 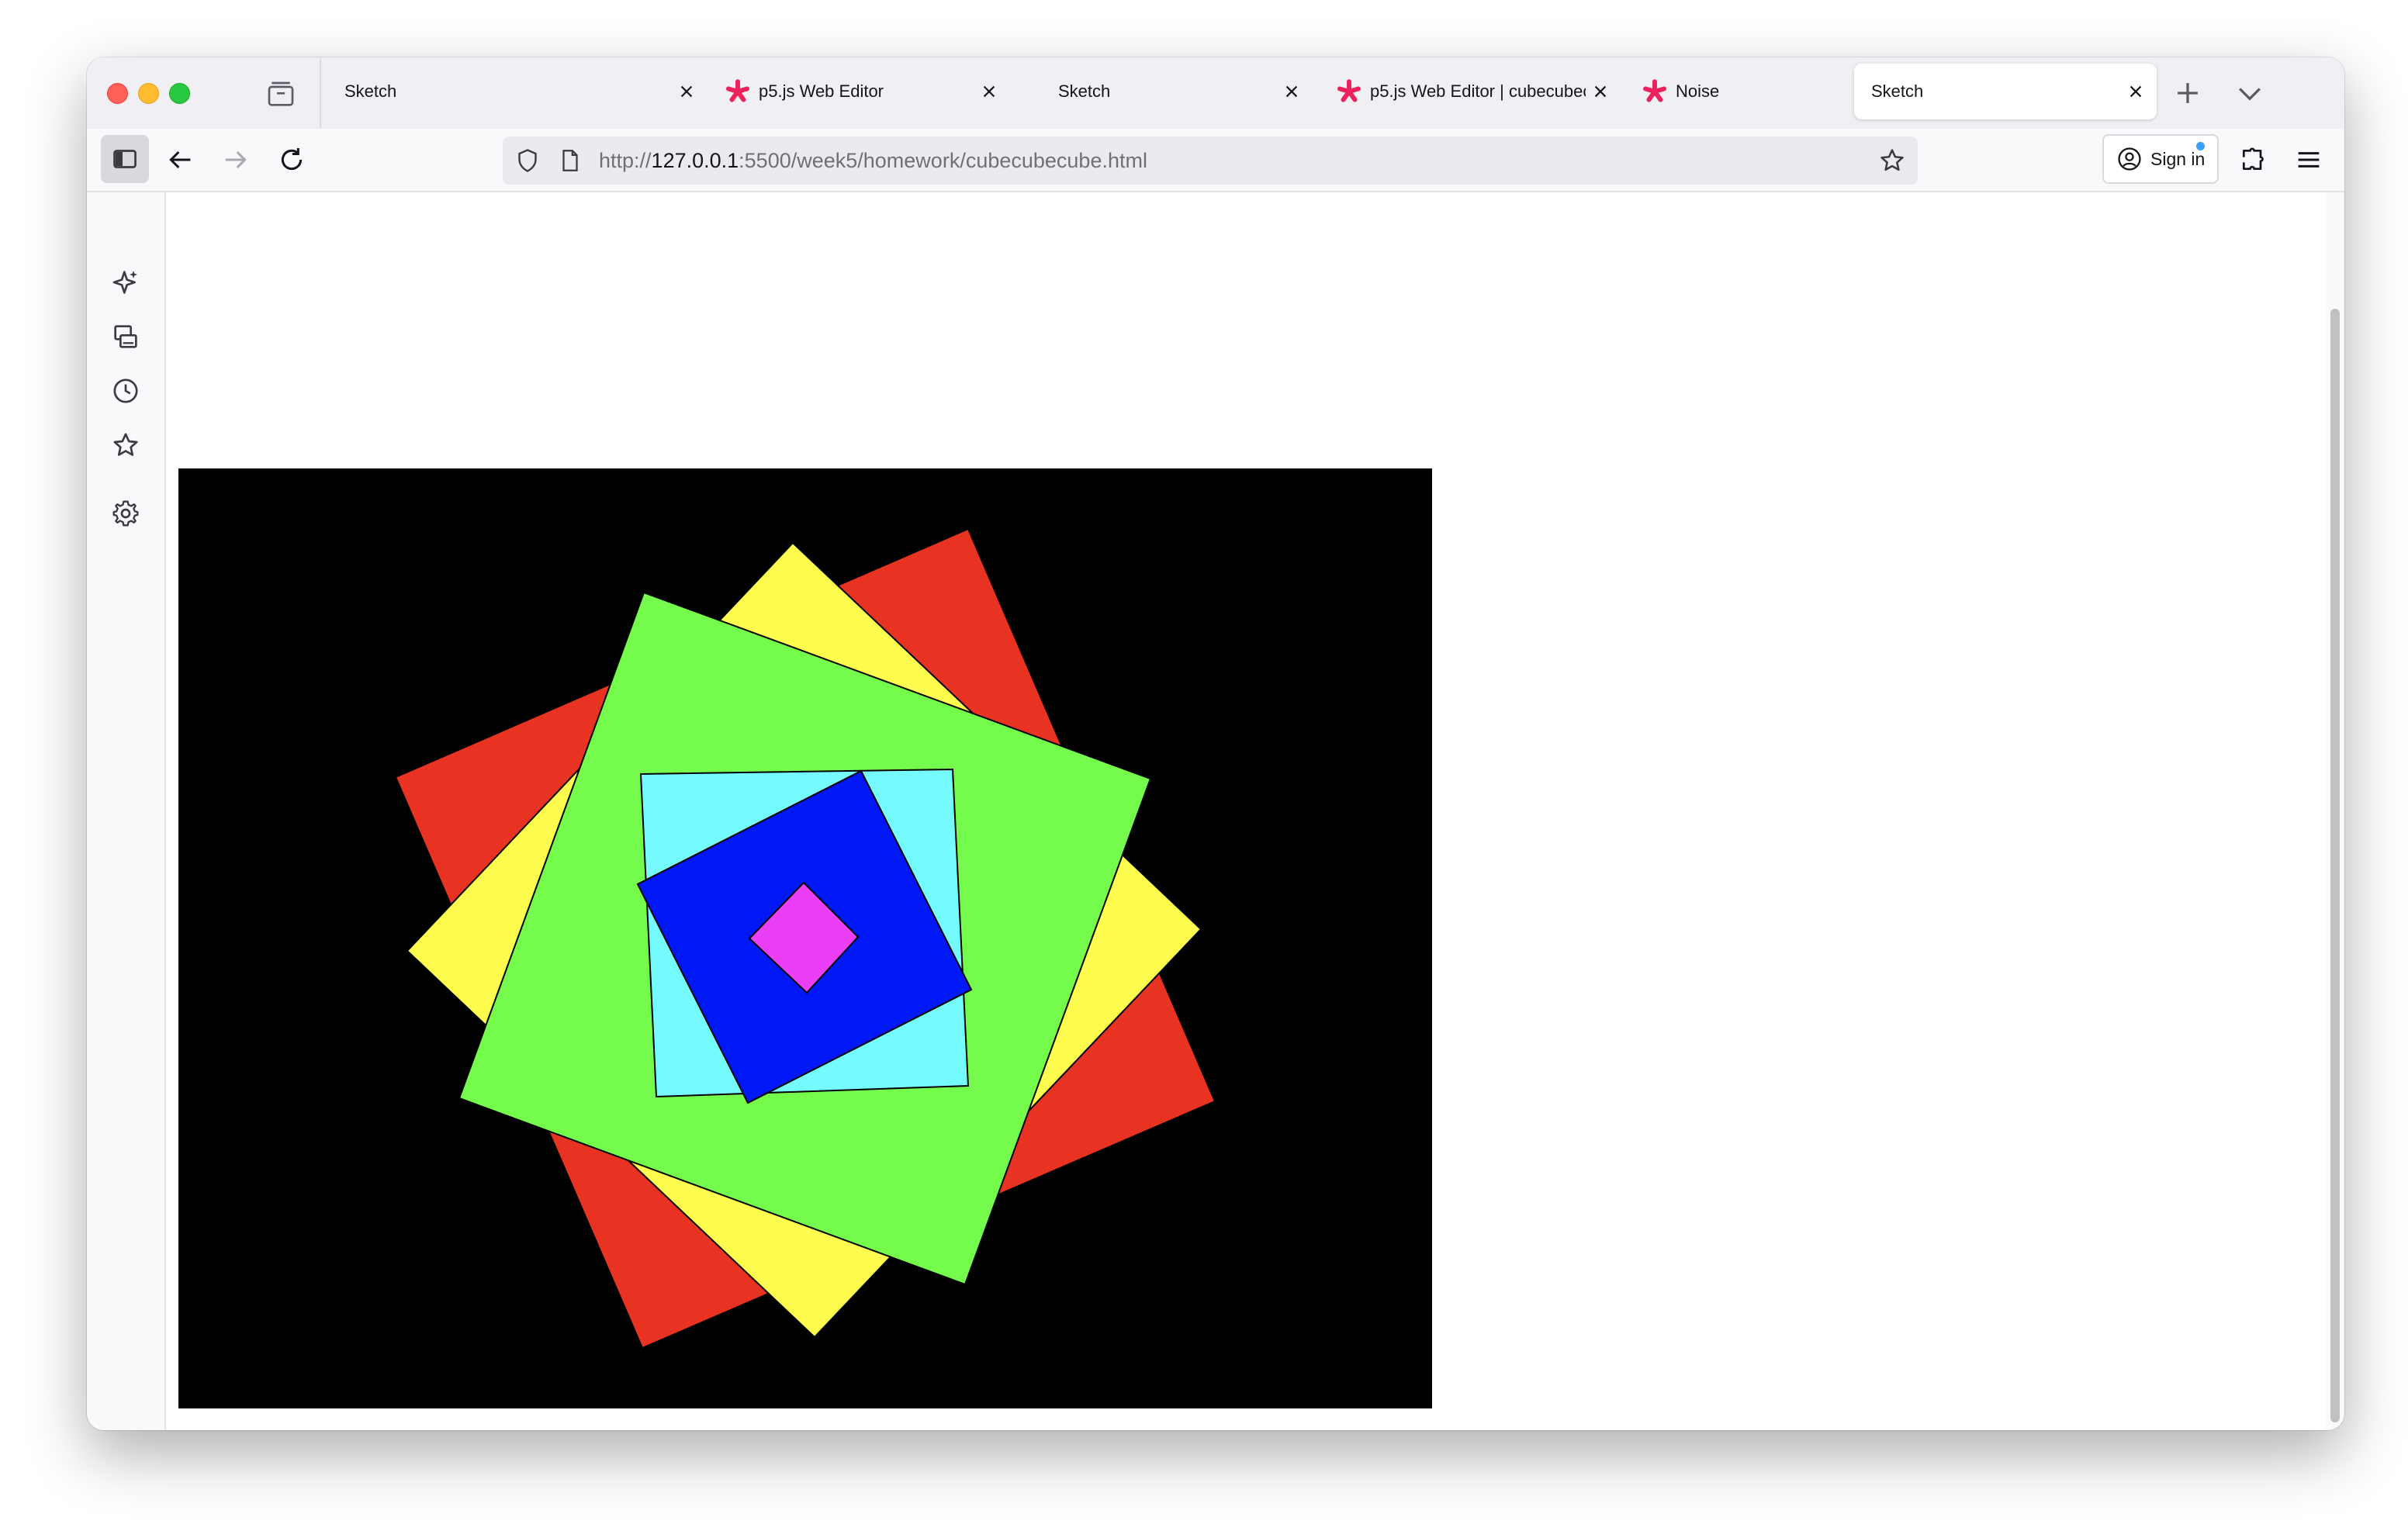 I want to click on synced-tabs-icon, so click(x=125, y=336).